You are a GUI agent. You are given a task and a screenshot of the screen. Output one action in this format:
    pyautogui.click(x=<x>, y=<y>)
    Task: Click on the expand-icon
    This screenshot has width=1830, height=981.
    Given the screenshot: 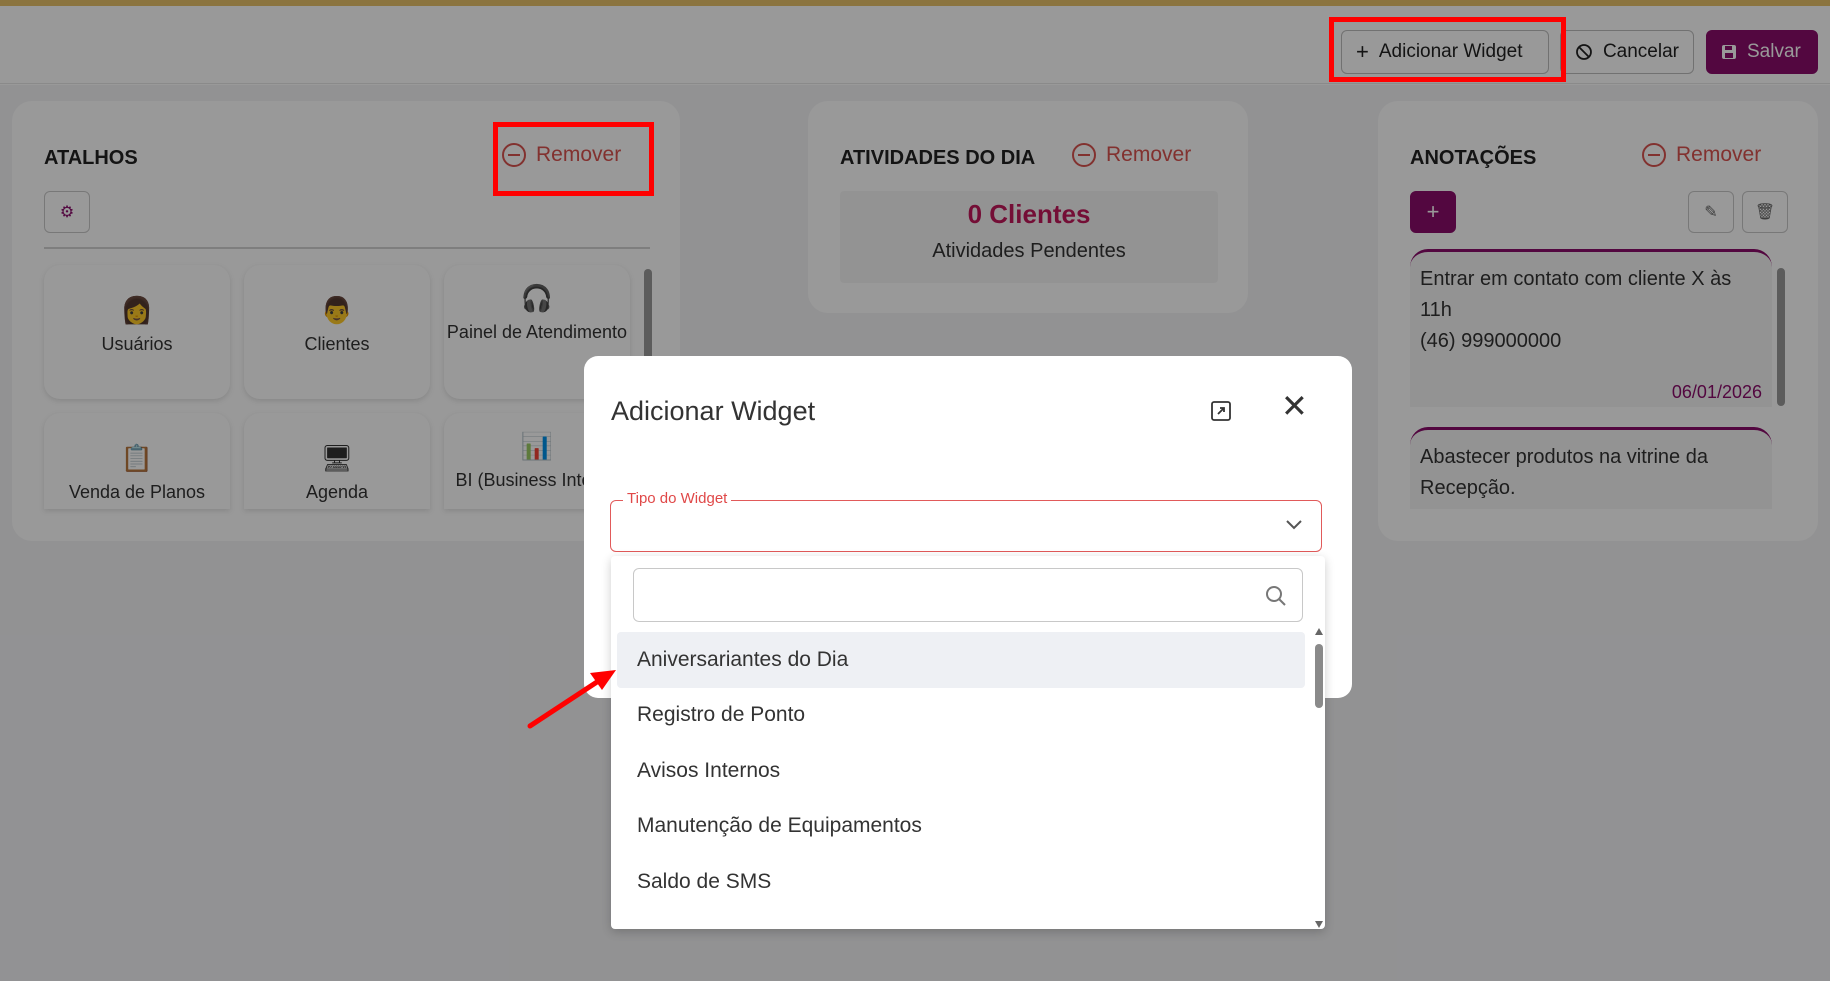 What is the action you would take?
    pyautogui.click(x=1221, y=411)
    